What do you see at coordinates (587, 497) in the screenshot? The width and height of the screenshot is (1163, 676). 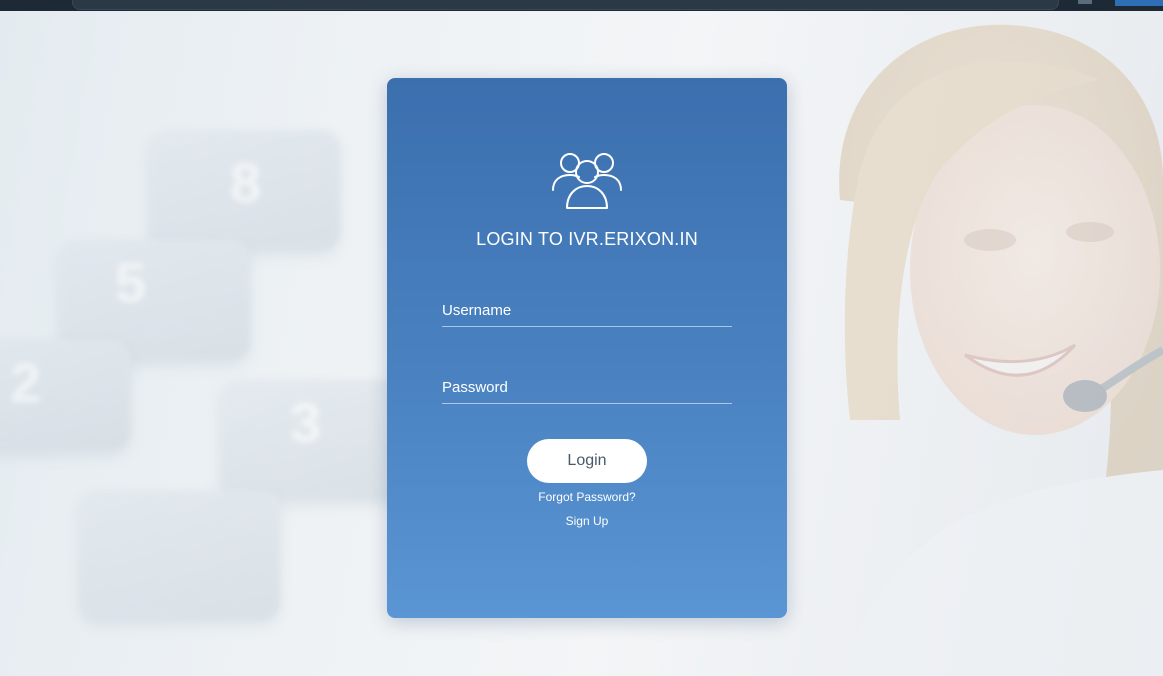 I see `forgot-password-link: Forgot Password?` at bounding box center [587, 497].